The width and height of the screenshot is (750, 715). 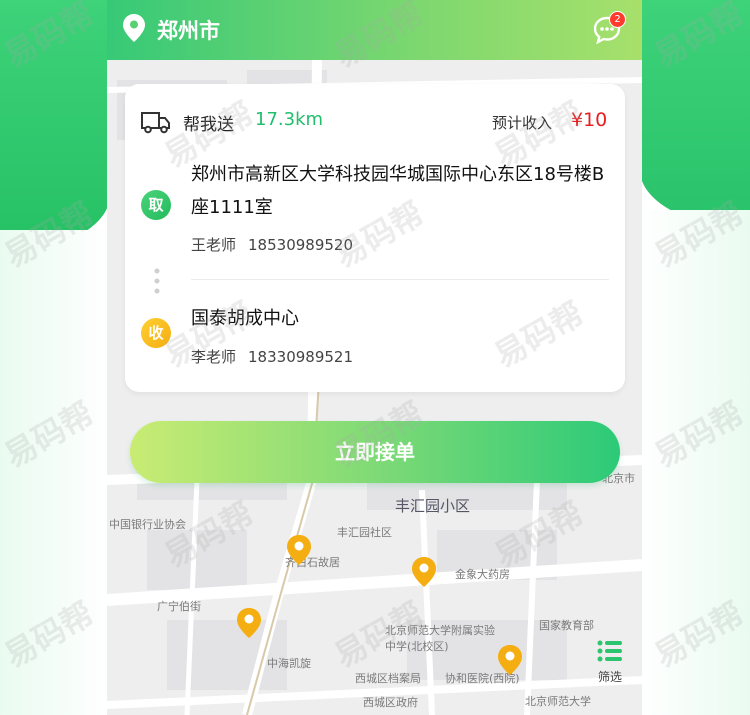 I want to click on income-label: 预计收入, so click(x=522, y=123).